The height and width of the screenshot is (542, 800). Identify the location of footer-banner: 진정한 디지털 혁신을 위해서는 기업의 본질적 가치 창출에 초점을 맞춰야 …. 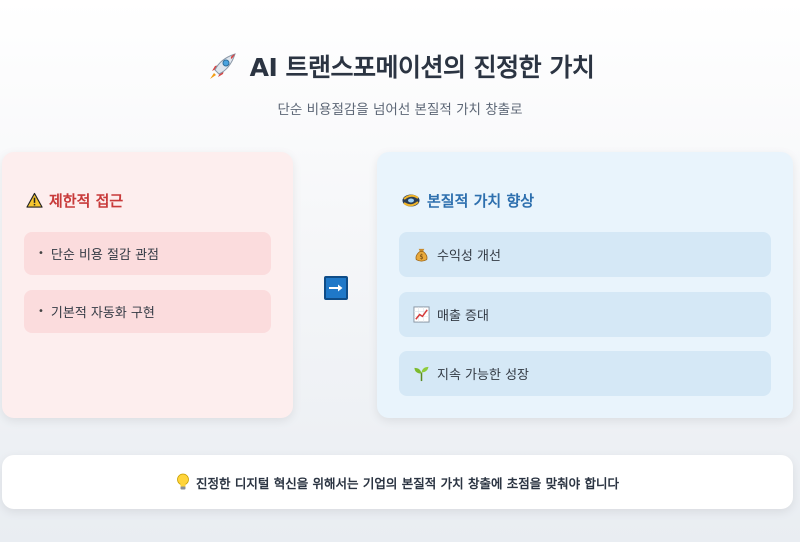
(397, 482).